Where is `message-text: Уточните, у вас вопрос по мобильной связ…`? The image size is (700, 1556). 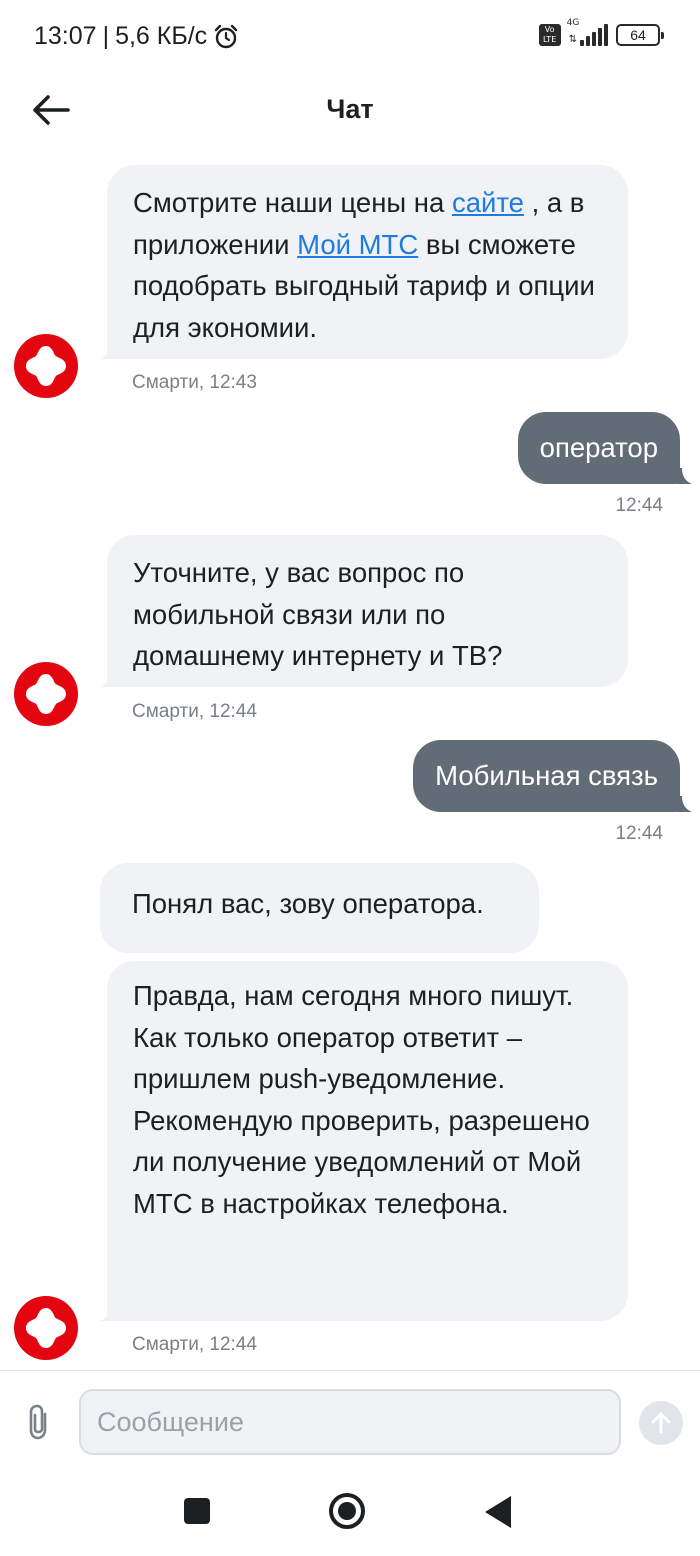
message-text: Уточните, у вас вопрос по мобильной связ… is located at coordinates (318, 614).